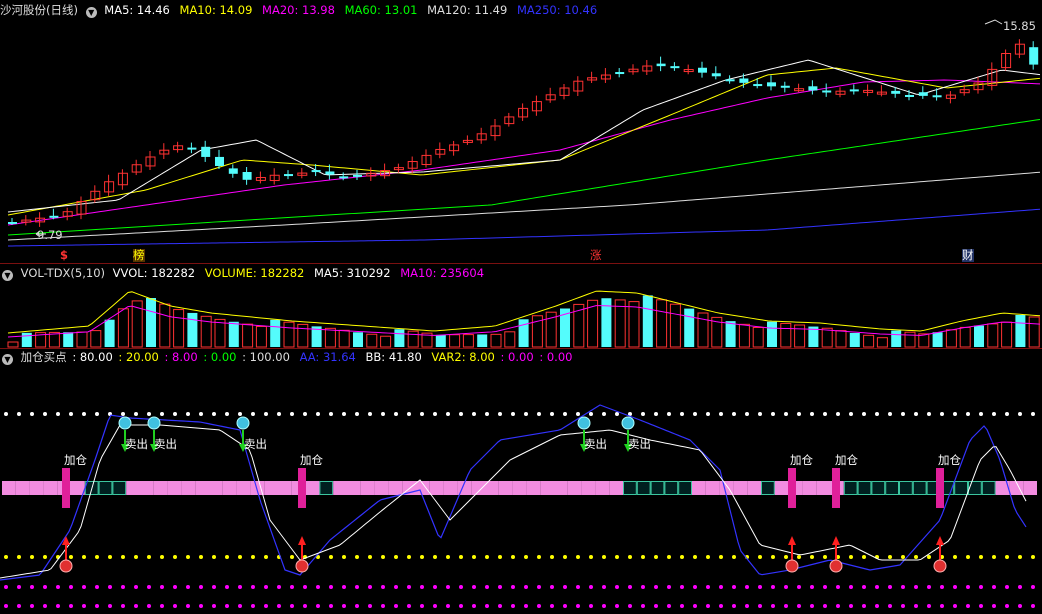  Describe the element at coordinates (63, 273) in the screenshot. I see `vol-indicator-name: VOL-TDX(5,10)` at that location.